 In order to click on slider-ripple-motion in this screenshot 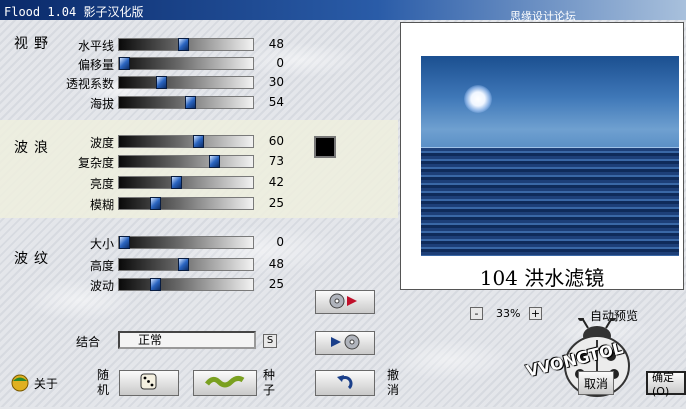, I will do `click(186, 284)`.